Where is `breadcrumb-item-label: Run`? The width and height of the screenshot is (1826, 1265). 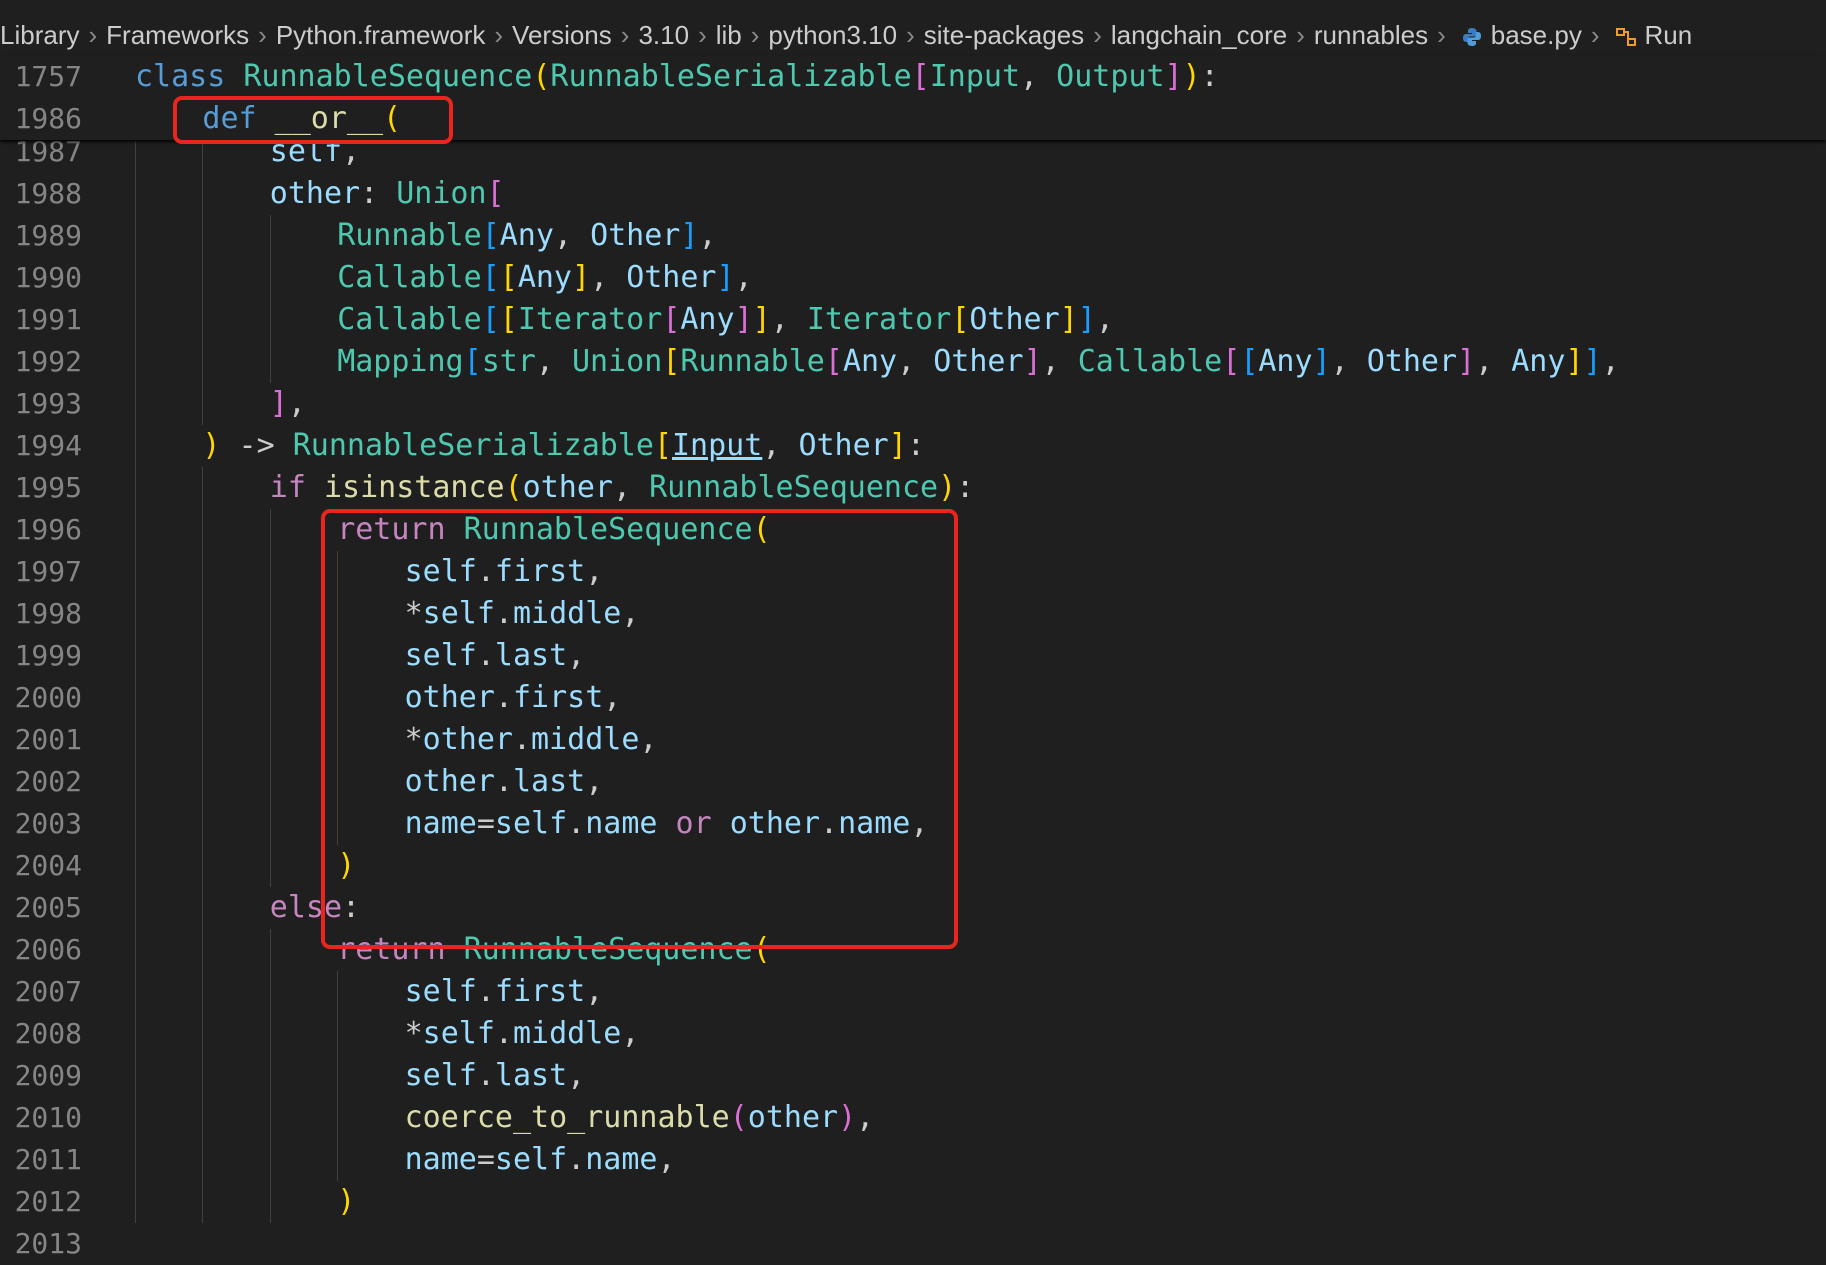 breadcrumb-item-label: Run is located at coordinates (1668, 34).